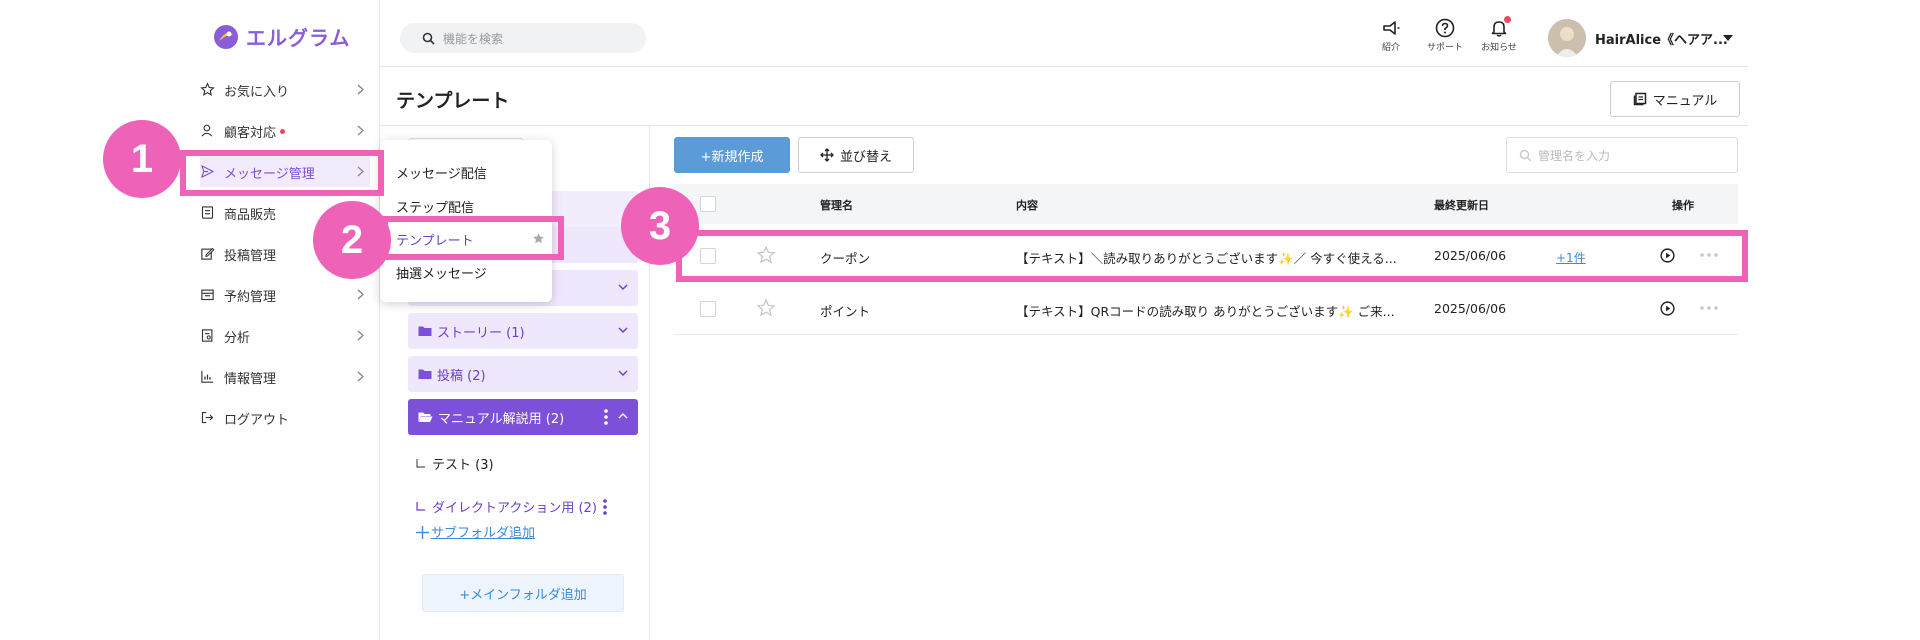 The height and width of the screenshot is (640, 1920). I want to click on sidebar-item-1: お気に入り, so click(285, 90).